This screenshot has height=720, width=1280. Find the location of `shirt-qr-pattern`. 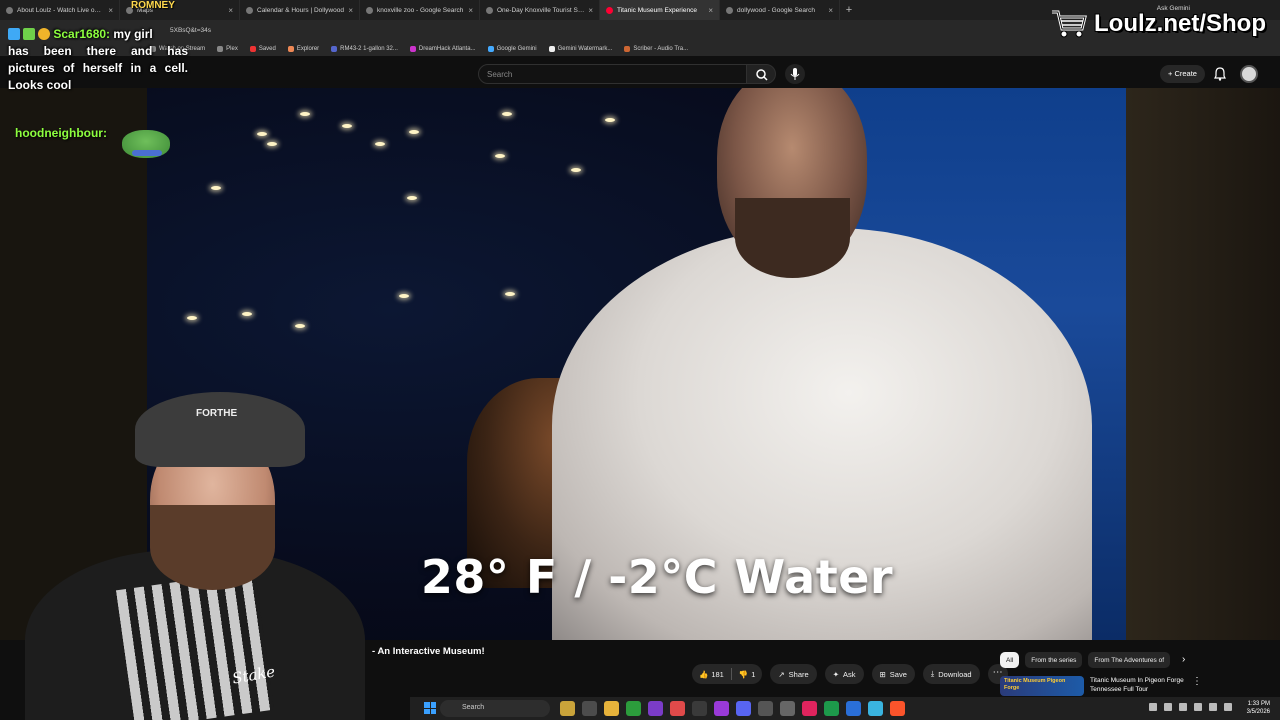

shirt-qr-pattern is located at coordinates (195, 645).